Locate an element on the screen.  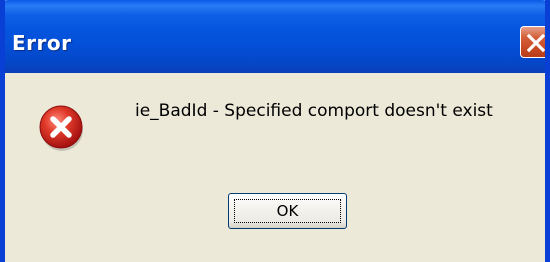
close-button is located at coordinates (532, 42).